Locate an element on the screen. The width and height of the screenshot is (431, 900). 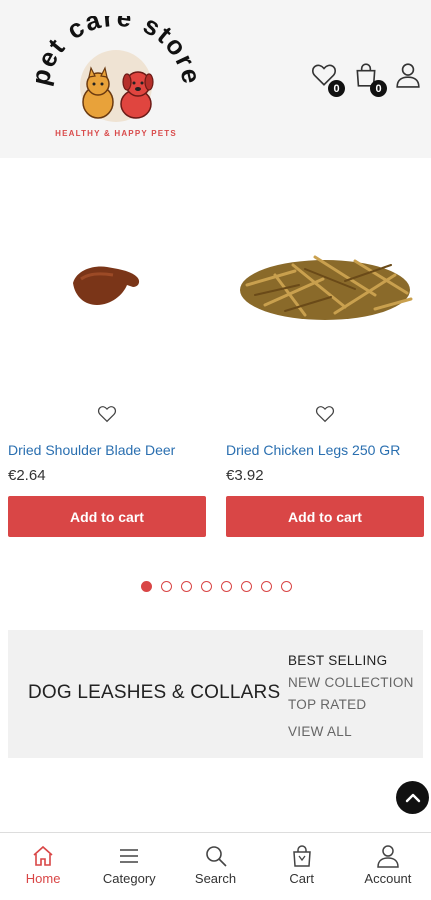
nav-label-account: Account is located at coordinates (388, 878).